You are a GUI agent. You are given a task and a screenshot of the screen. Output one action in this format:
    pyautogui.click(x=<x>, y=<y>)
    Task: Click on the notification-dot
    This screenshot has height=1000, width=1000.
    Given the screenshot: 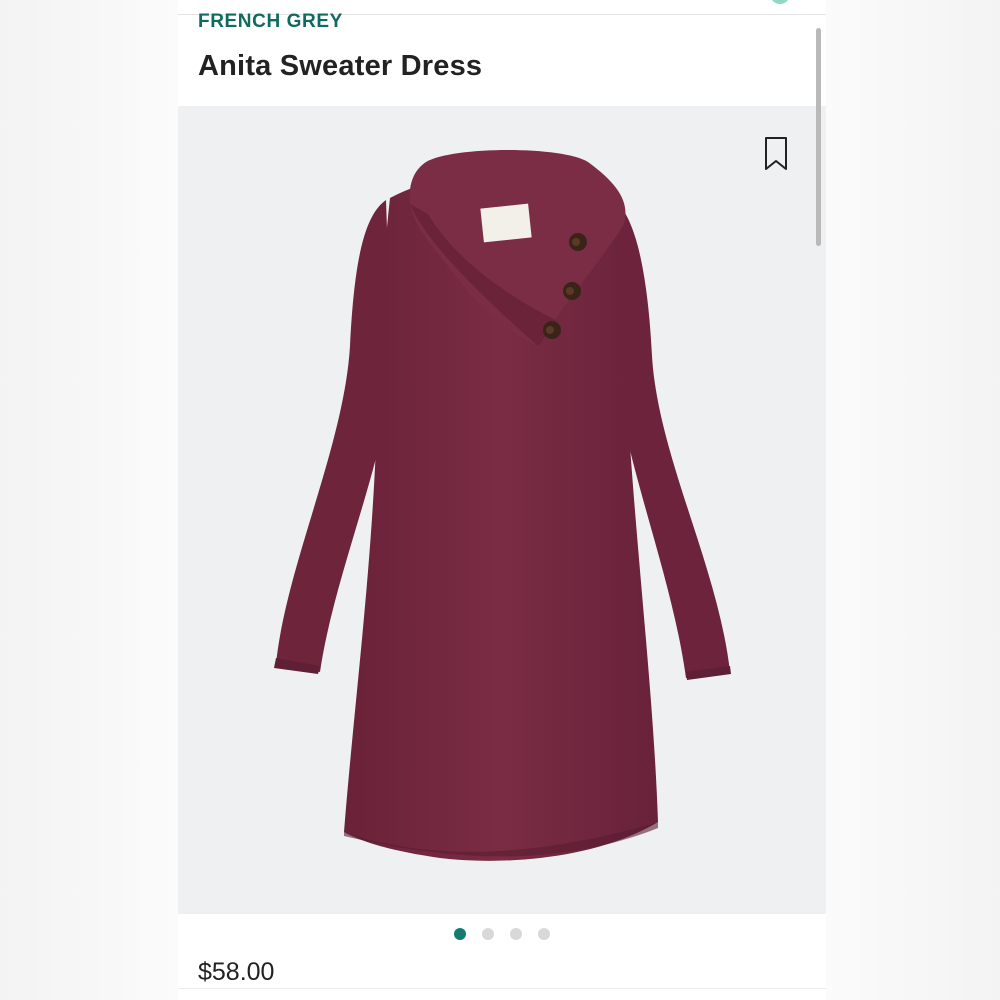 What is the action you would take?
    pyautogui.click(x=780, y=2)
    